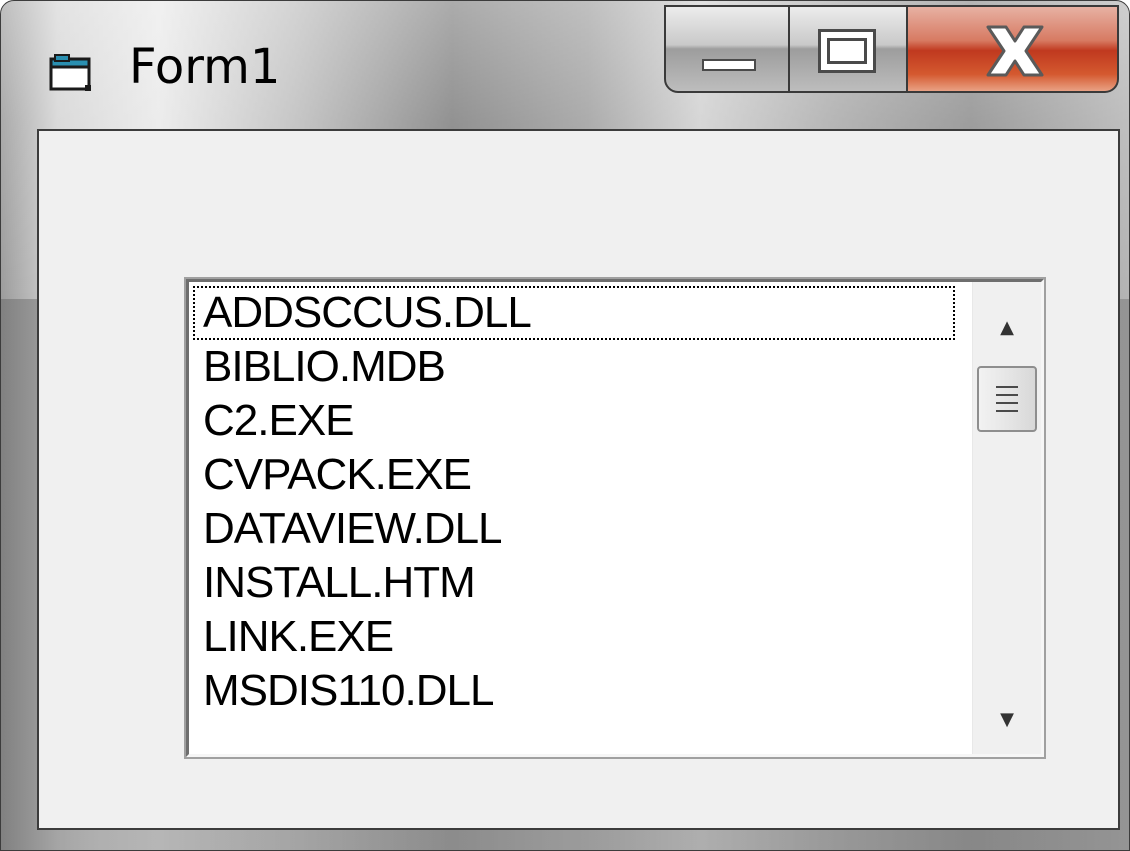 The height and width of the screenshot is (851, 1130). Describe the element at coordinates (205, 67) in the screenshot. I see `window-title: Form1` at that location.